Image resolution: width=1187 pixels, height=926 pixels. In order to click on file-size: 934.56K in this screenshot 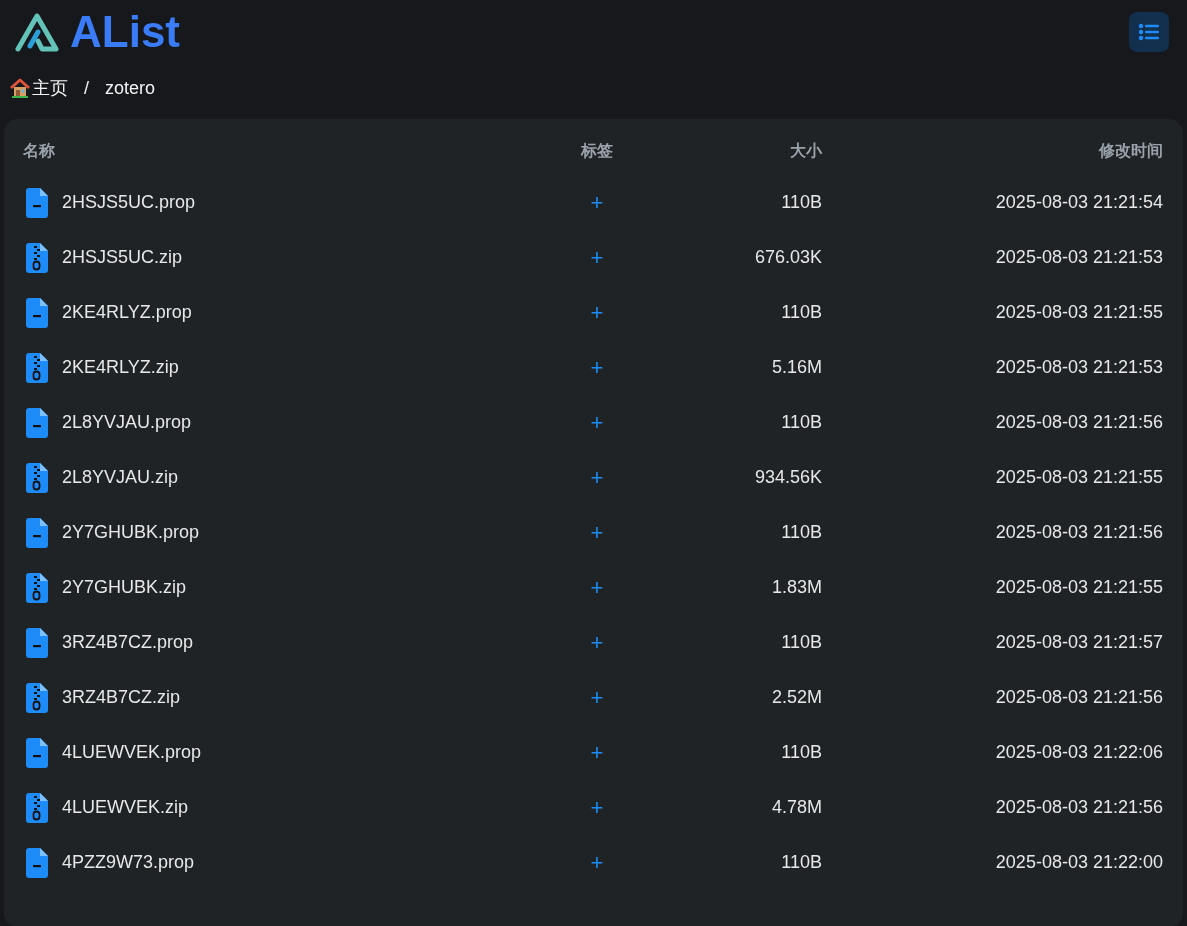, I will do `click(787, 477)`.